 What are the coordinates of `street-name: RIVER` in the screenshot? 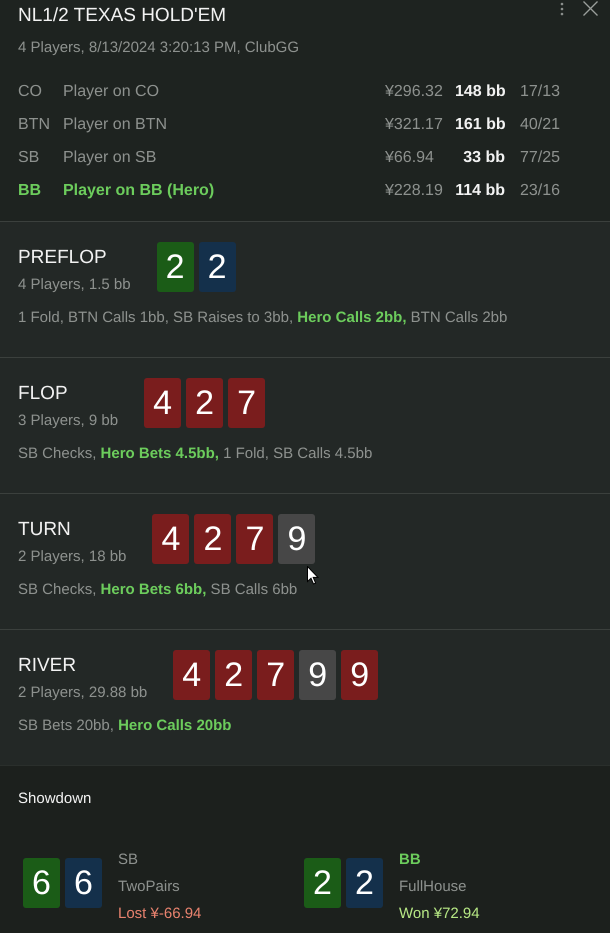 It's located at (48, 666).